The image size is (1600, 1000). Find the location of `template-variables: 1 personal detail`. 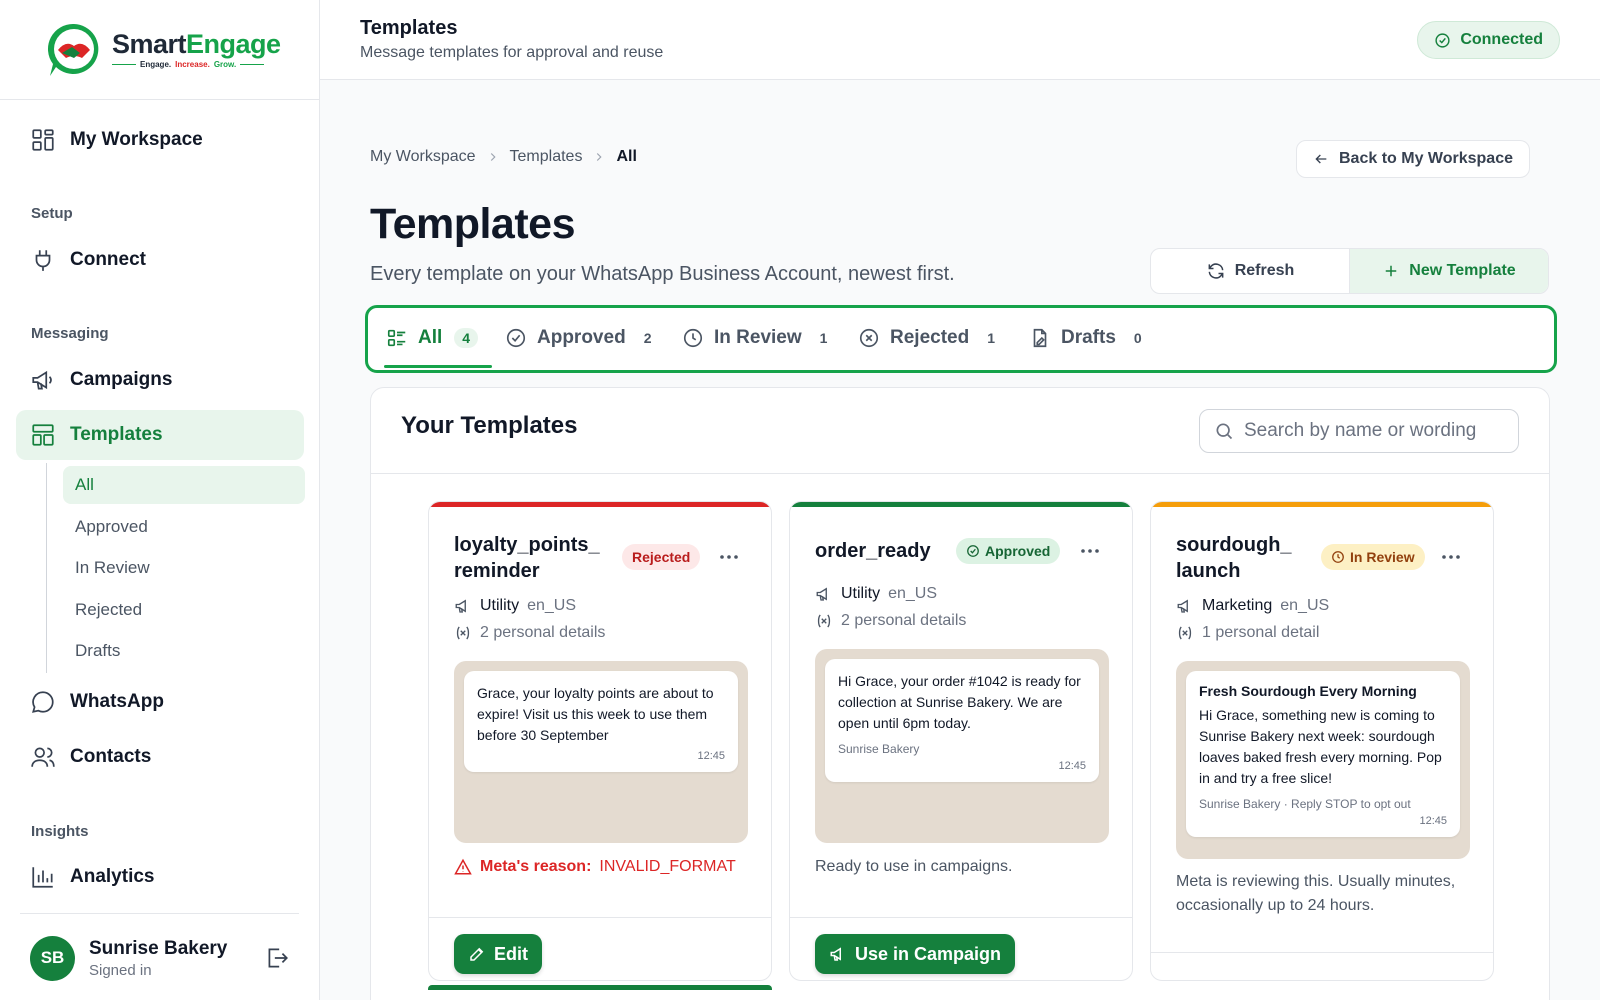

template-variables: 1 personal detail is located at coordinates (1247, 633).